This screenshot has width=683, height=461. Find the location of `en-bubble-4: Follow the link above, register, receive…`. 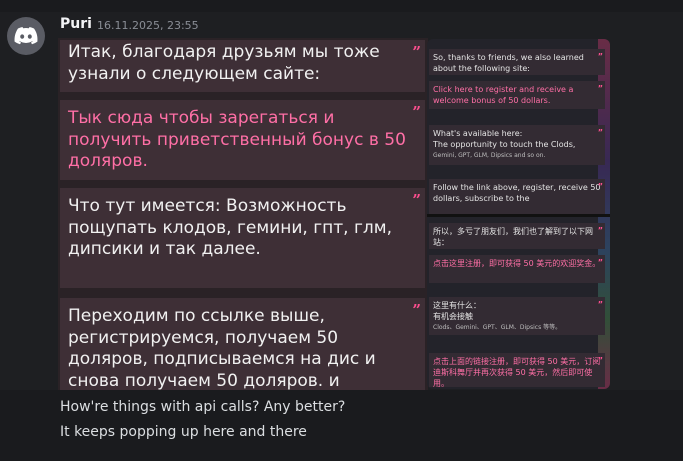

en-bubble-4: Follow the link above, register, receive… is located at coordinates (517, 196).